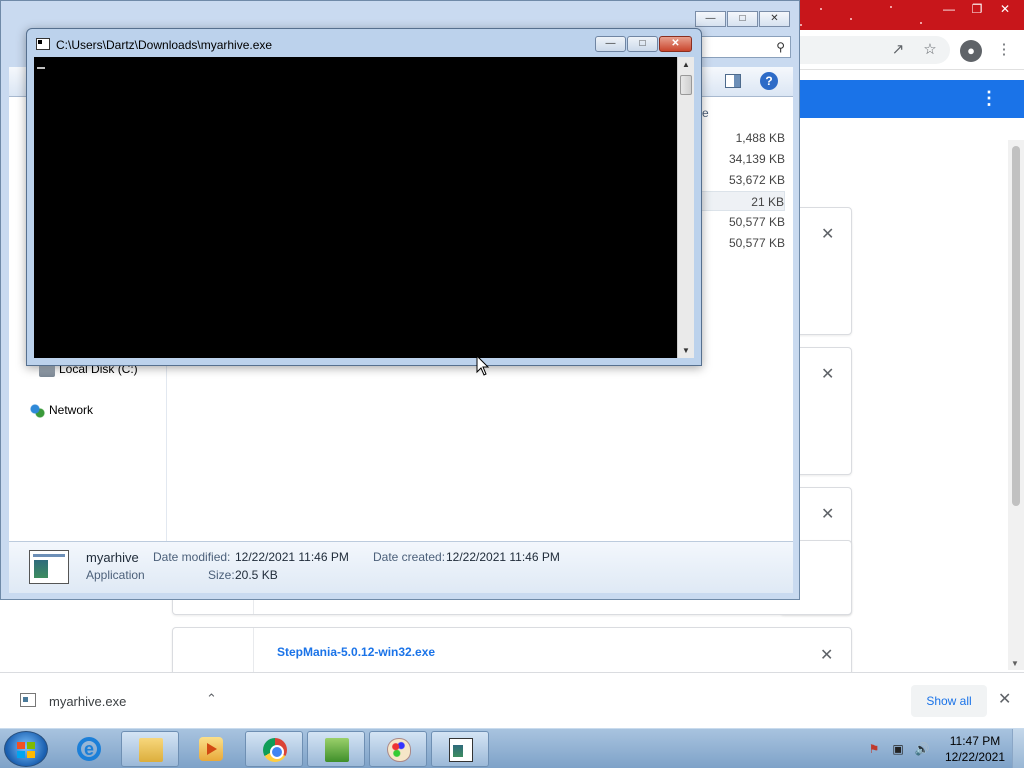 The height and width of the screenshot is (768, 1024). What do you see at coordinates (512, 748) in the screenshot?
I see `taskbar: e ⚑ ▣ 🔊 11:47 PM 12/22/2021` at bounding box center [512, 748].